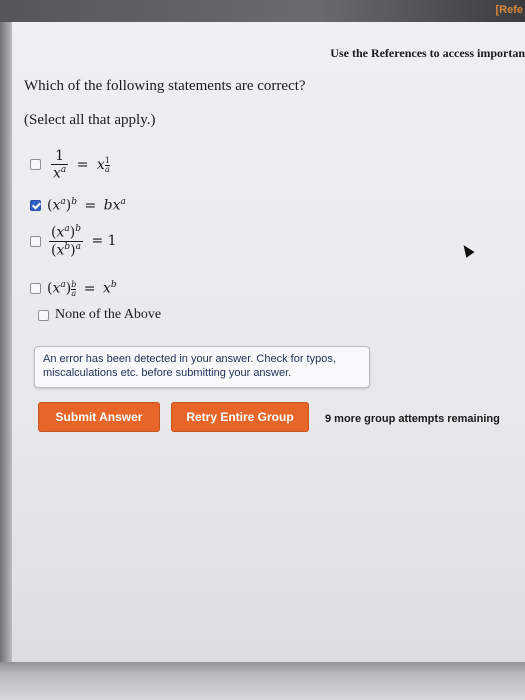  What do you see at coordinates (83, 241) in the screenshot?
I see `option-3-expression: (xa)b (xb)a = 1` at bounding box center [83, 241].